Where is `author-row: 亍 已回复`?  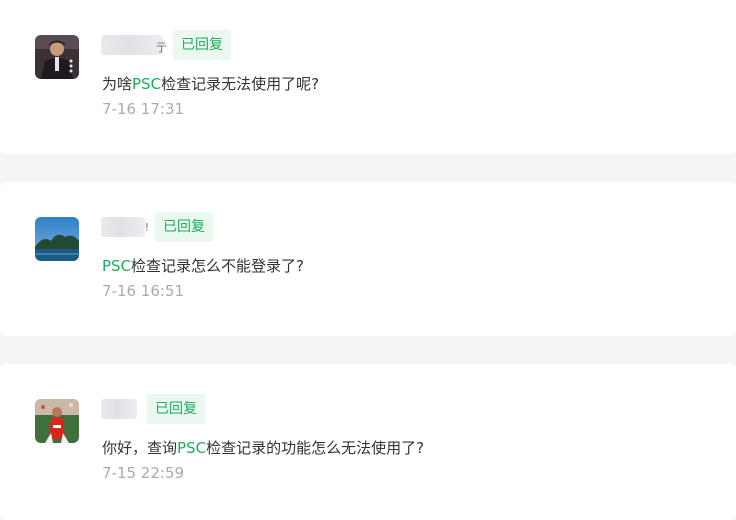 author-row: 亍 已回复 is located at coordinates (166, 45).